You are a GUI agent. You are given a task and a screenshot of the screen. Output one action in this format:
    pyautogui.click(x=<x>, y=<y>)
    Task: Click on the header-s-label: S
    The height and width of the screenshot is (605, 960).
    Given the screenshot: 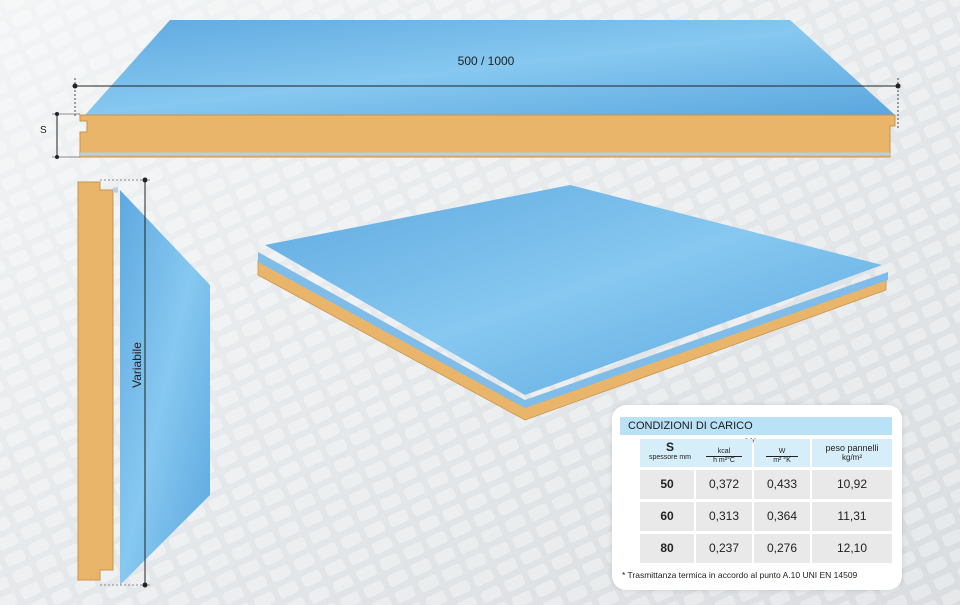 What is the action you would take?
    pyautogui.click(x=669, y=447)
    